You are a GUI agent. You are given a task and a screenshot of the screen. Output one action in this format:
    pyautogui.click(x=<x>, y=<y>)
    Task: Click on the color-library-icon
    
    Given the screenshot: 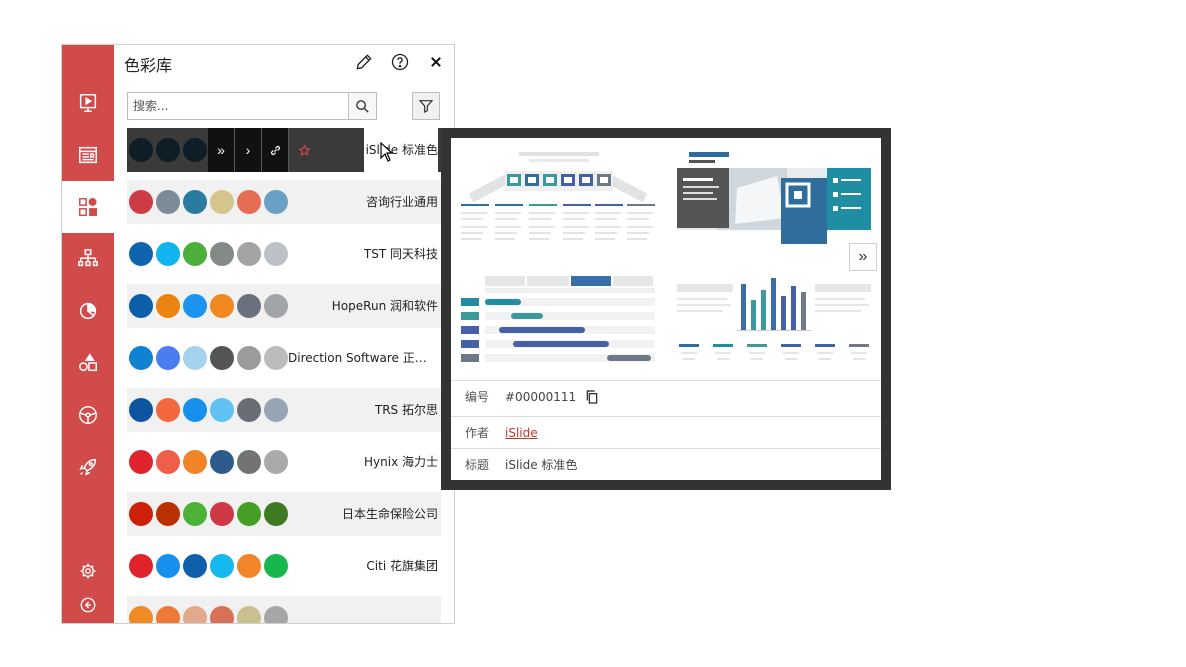 What is the action you would take?
    pyautogui.click(x=88, y=207)
    